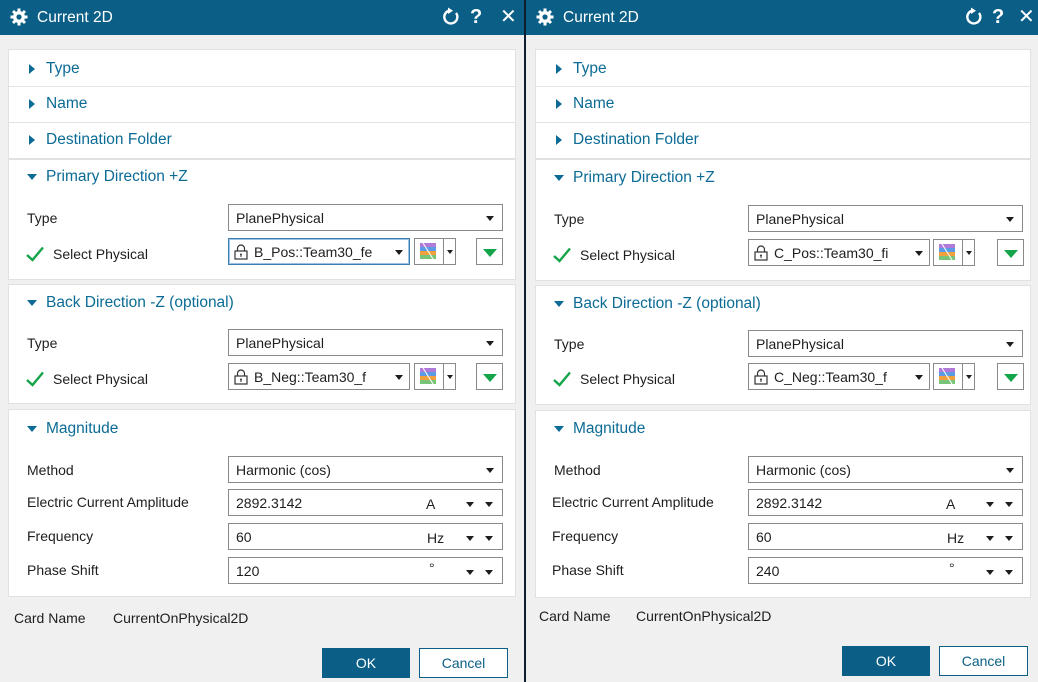 This screenshot has width=1038, height=682. Describe the element at coordinates (319, 251) in the screenshot. I see `select-physical-field: B_Pos::Team30_fe` at that location.